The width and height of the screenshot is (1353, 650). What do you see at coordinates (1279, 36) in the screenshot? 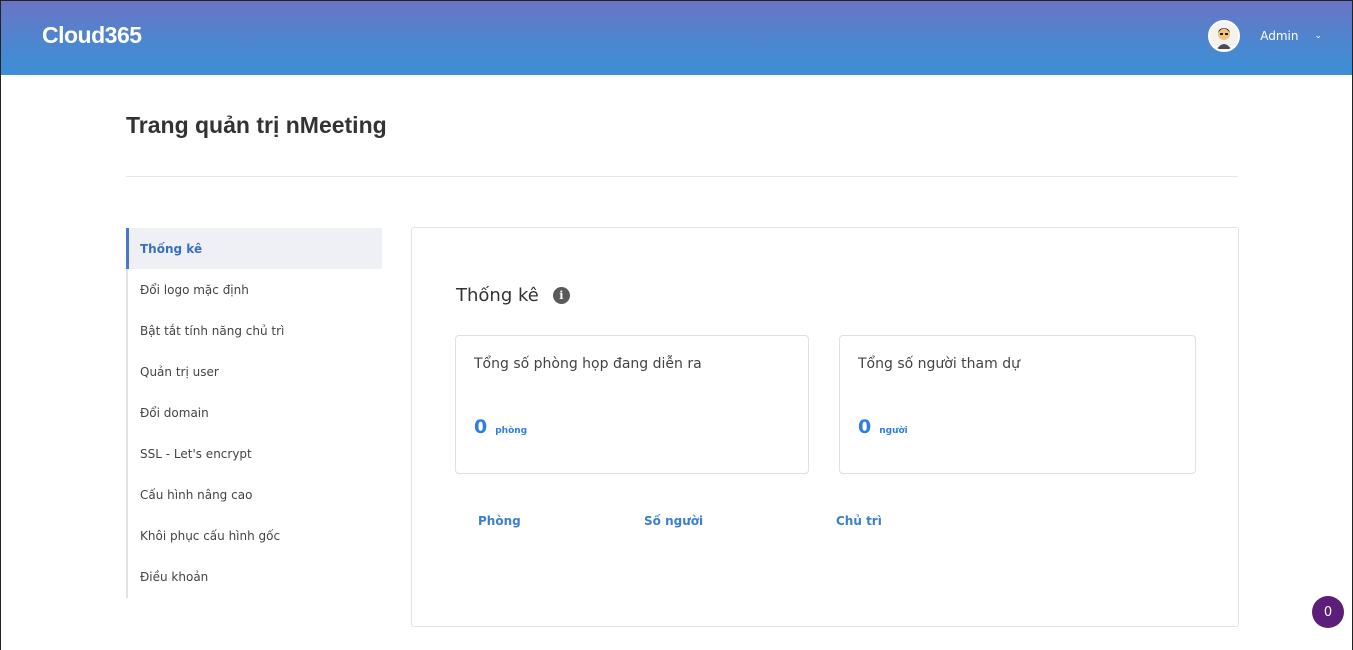
I see `user-name: Admin` at bounding box center [1279, 36].